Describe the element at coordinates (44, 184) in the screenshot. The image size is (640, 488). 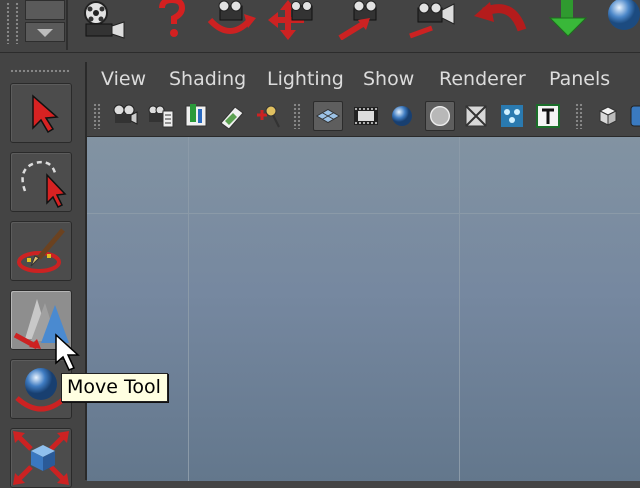
I see `lasso-icon` at that location.